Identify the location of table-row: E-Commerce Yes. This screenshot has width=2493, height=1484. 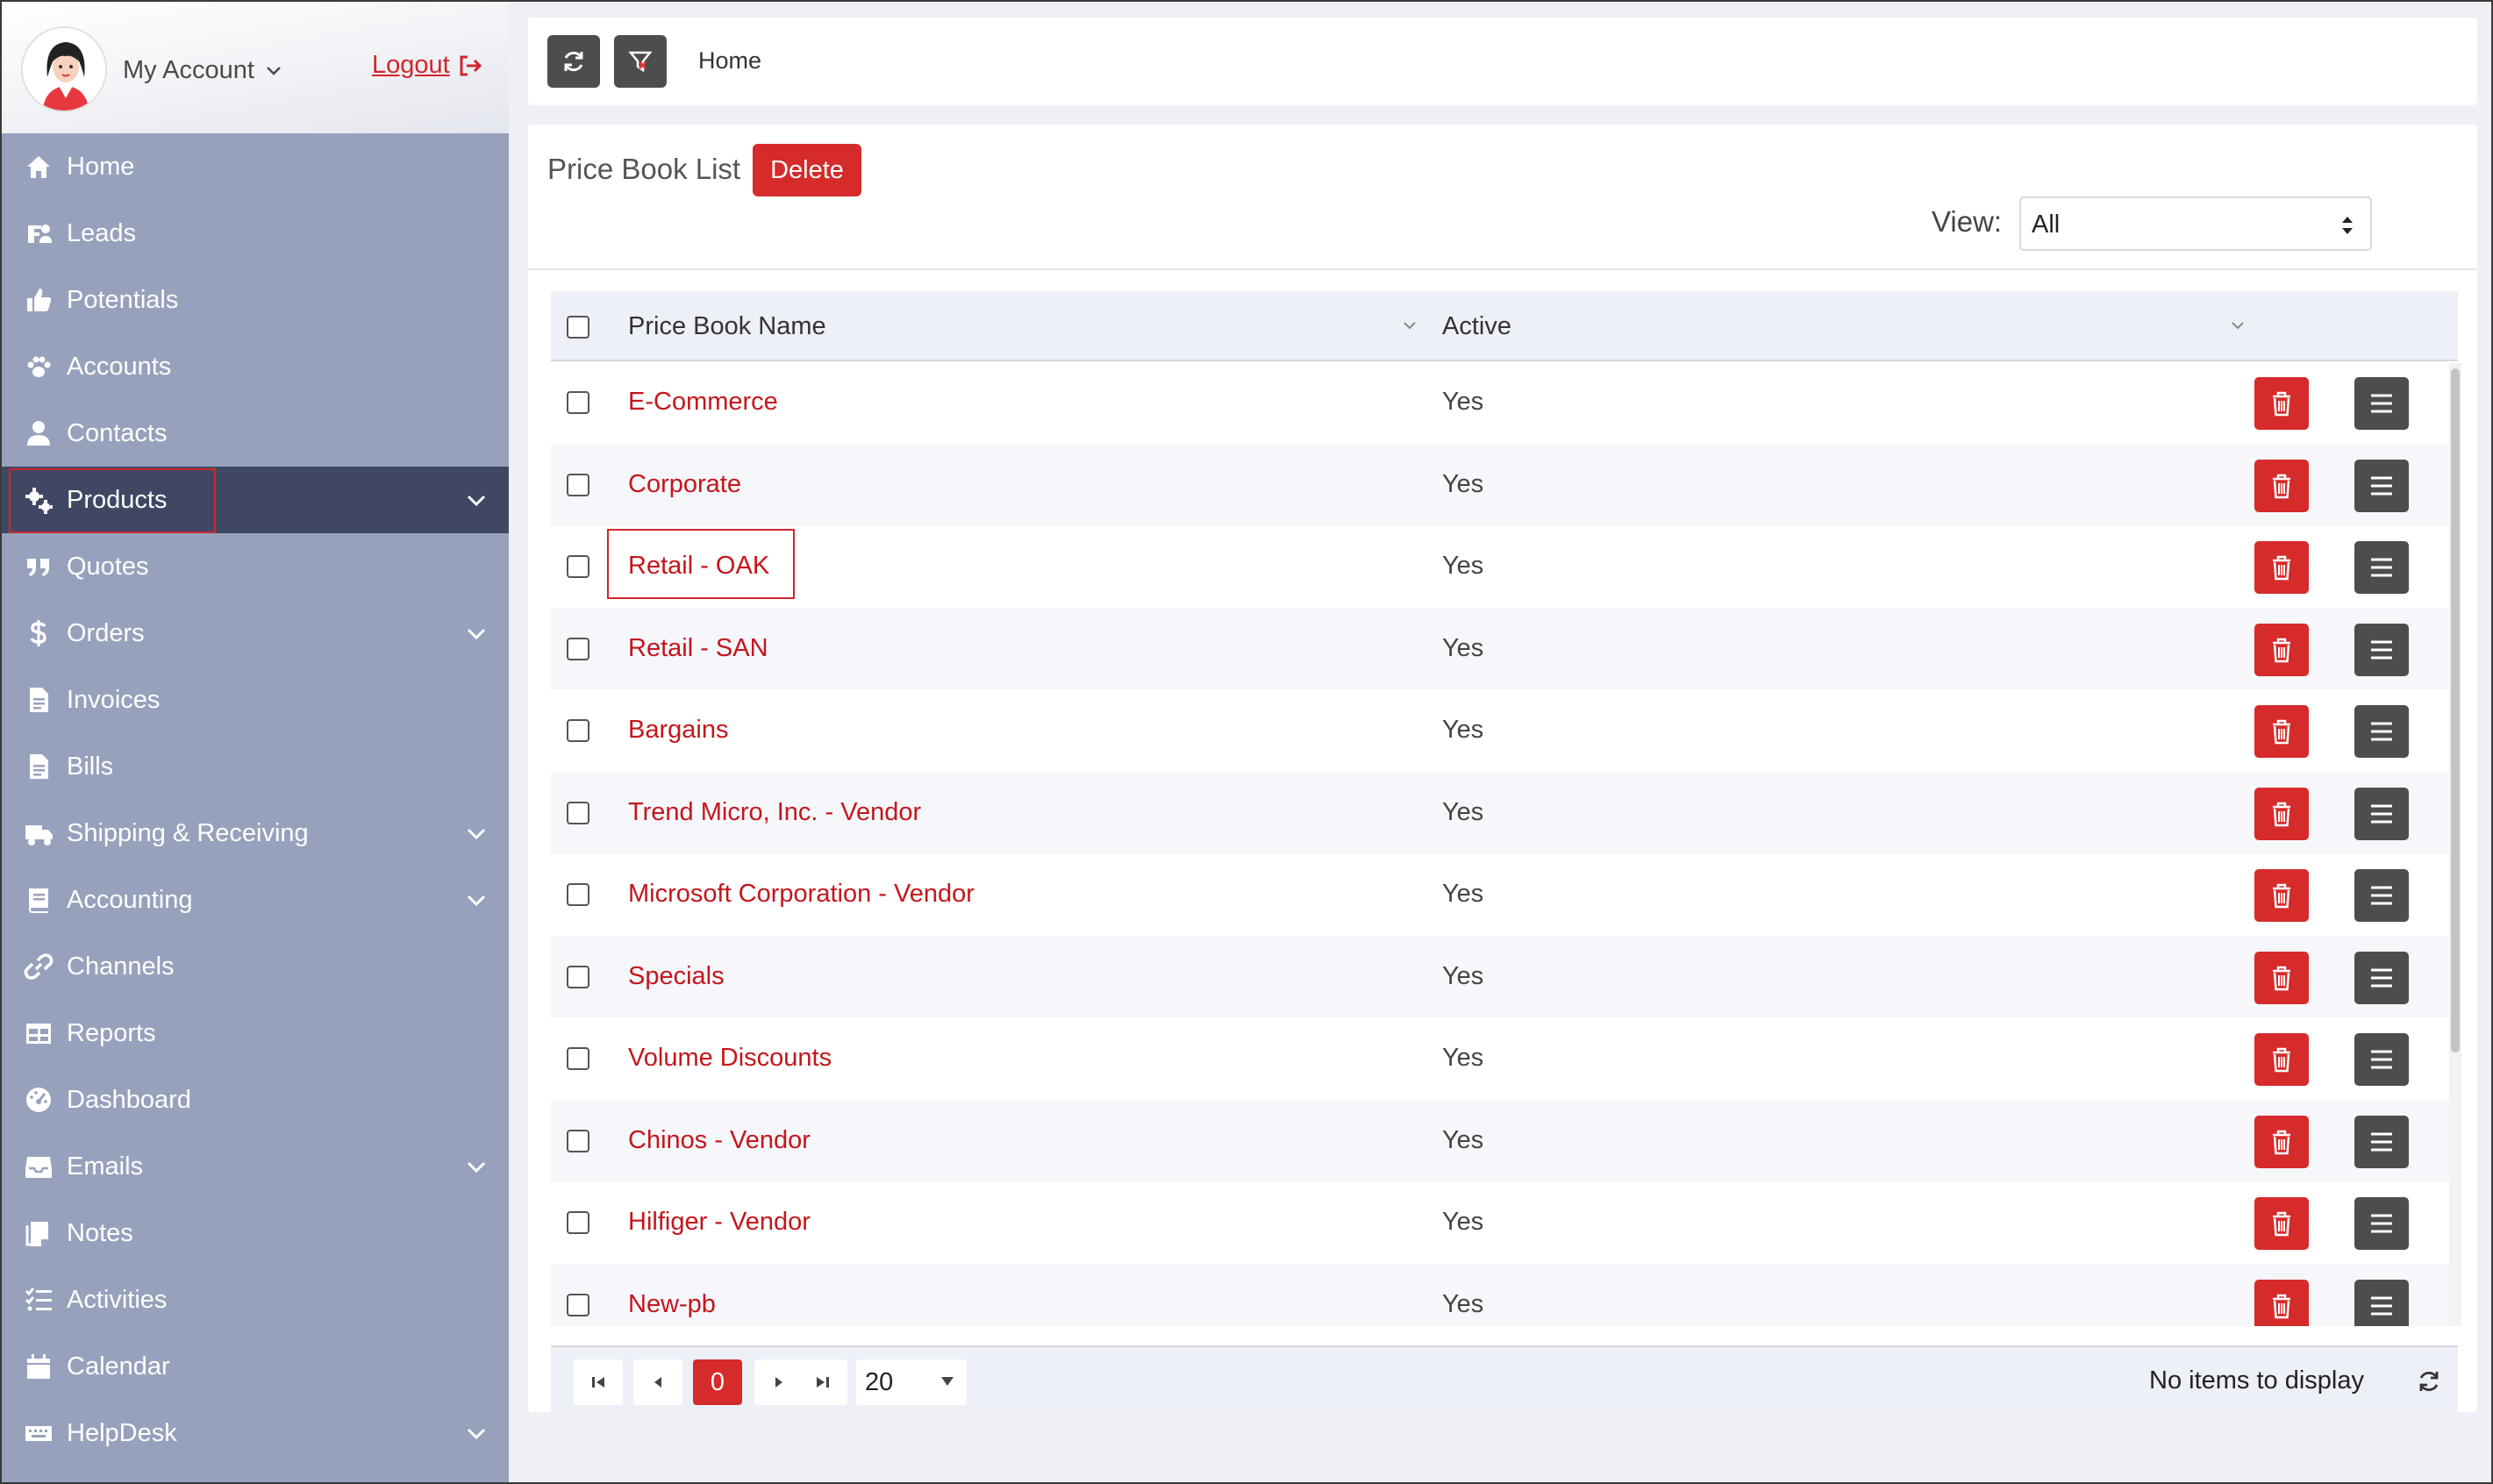
(1504, 403).